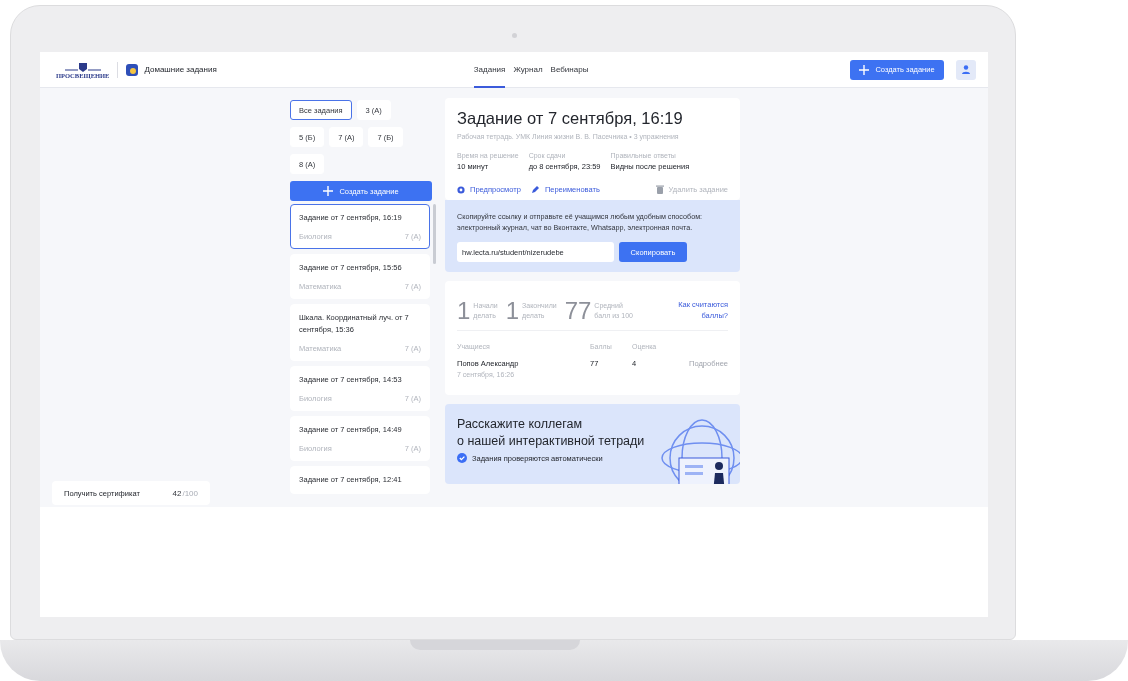 The width and height of the screenshot is (1128, 681). What do you see at coordinates (462, 458) in the screenshot?
I see `check-icon` at bounding box center [462, 458].